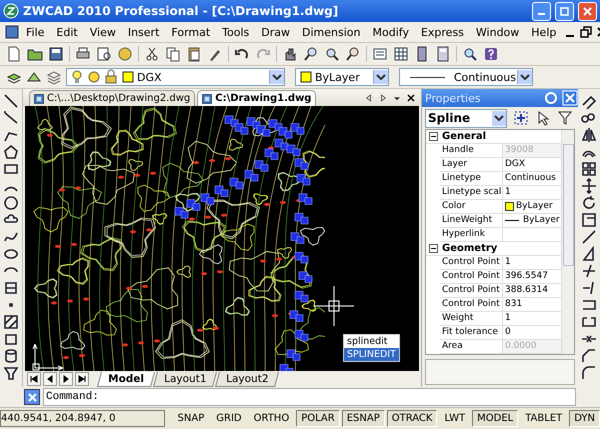  I want to click on filter-icon, so click(565, 118).